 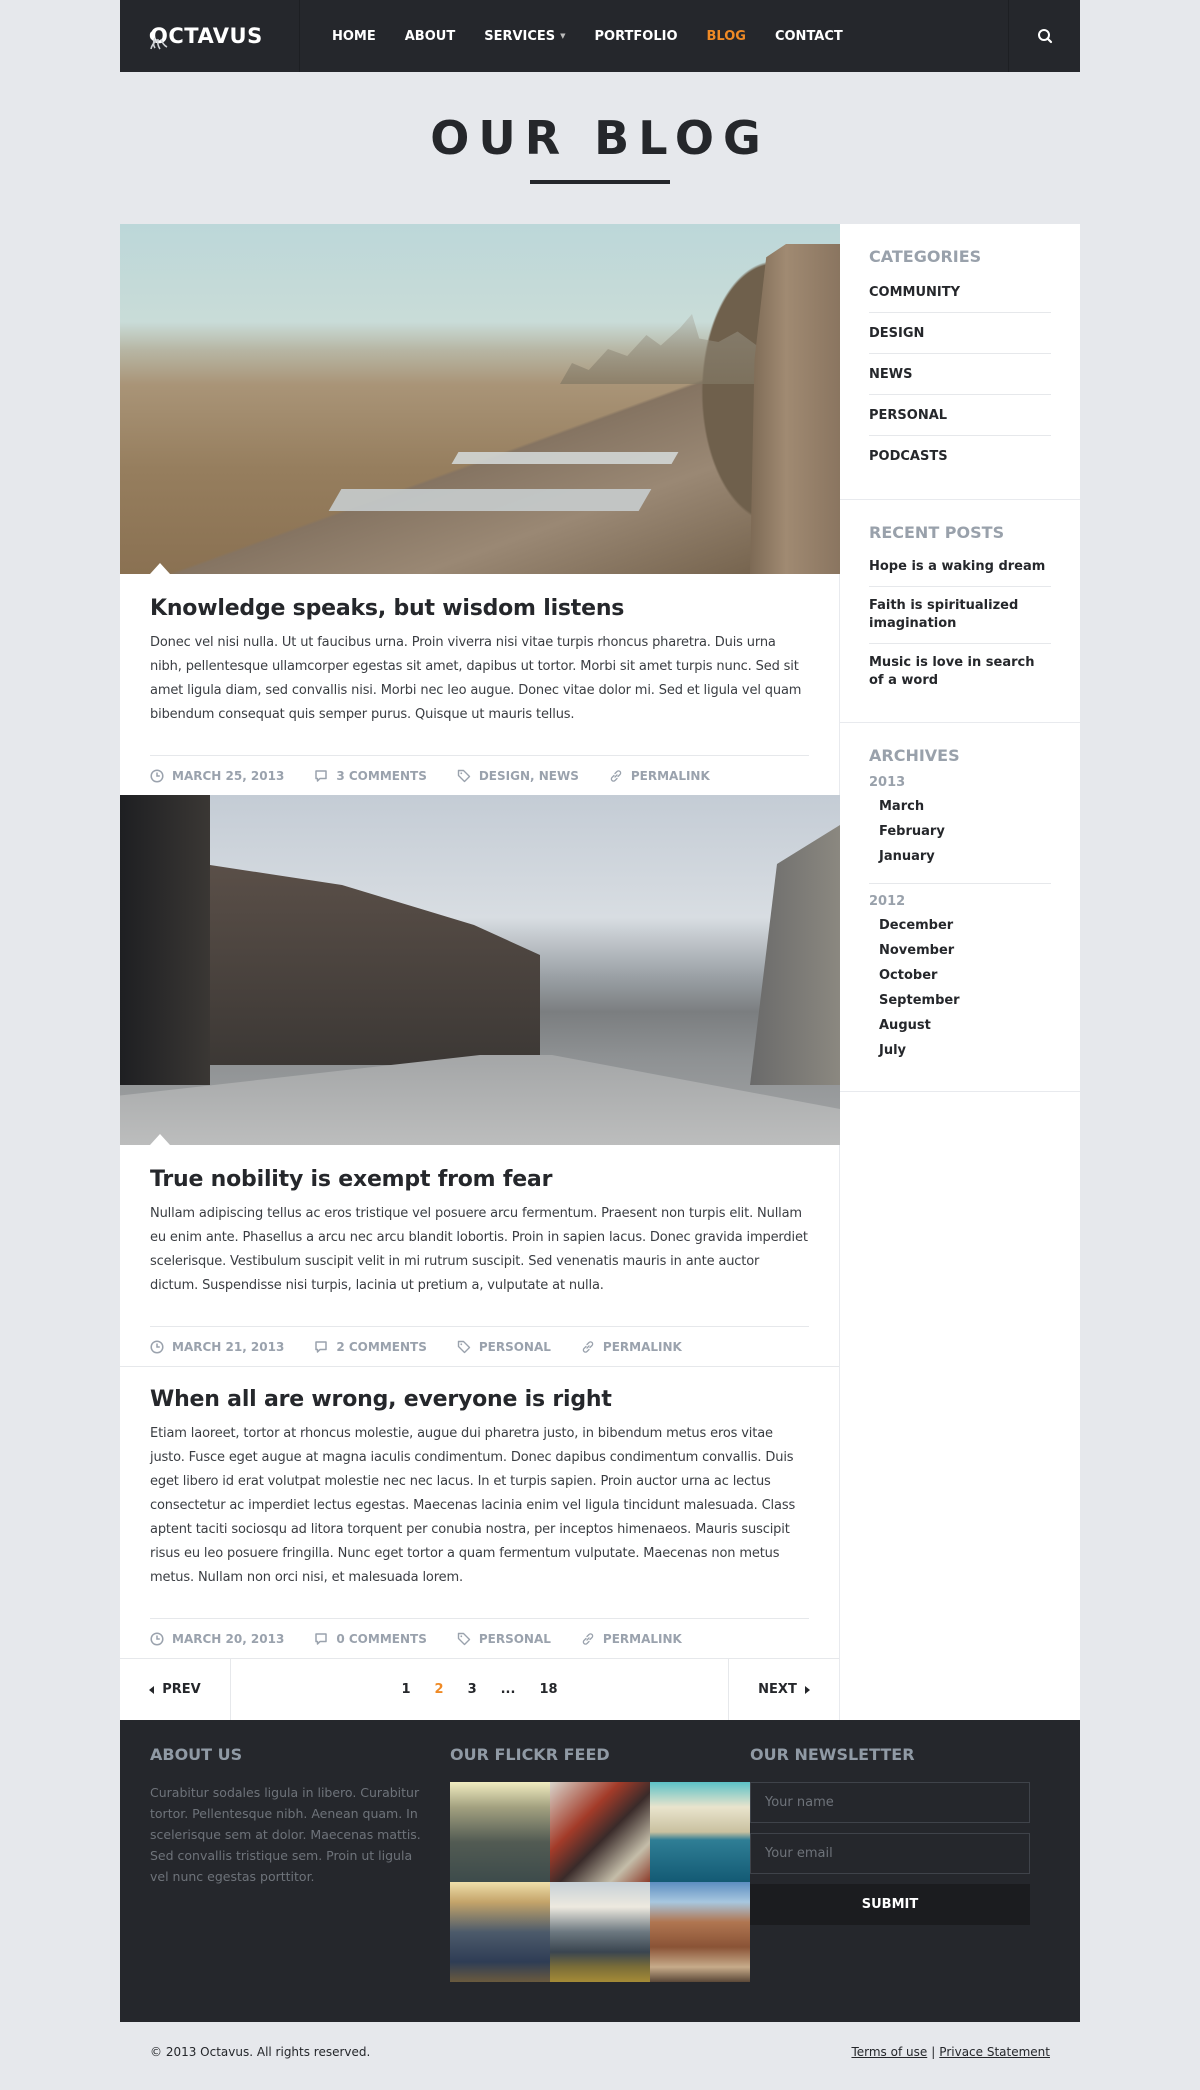 I want to click on category-news: NEWS, so click(x=960, y=374).